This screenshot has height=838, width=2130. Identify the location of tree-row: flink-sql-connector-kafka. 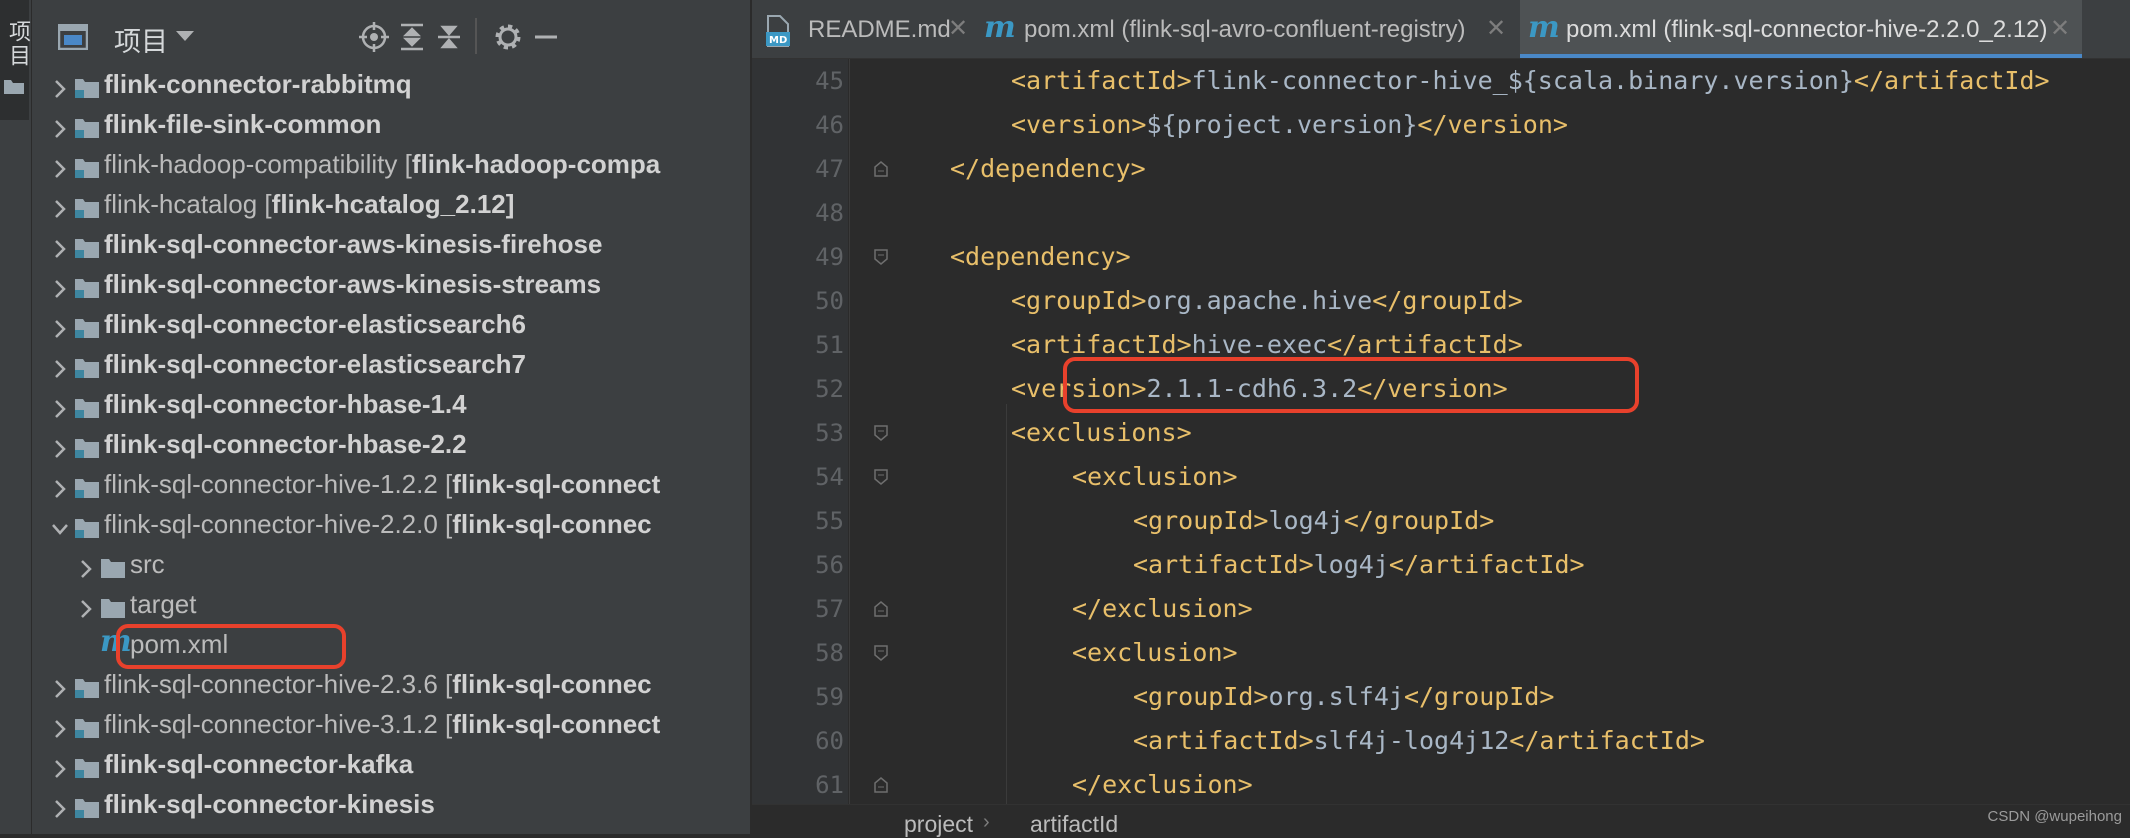
(391, 764).